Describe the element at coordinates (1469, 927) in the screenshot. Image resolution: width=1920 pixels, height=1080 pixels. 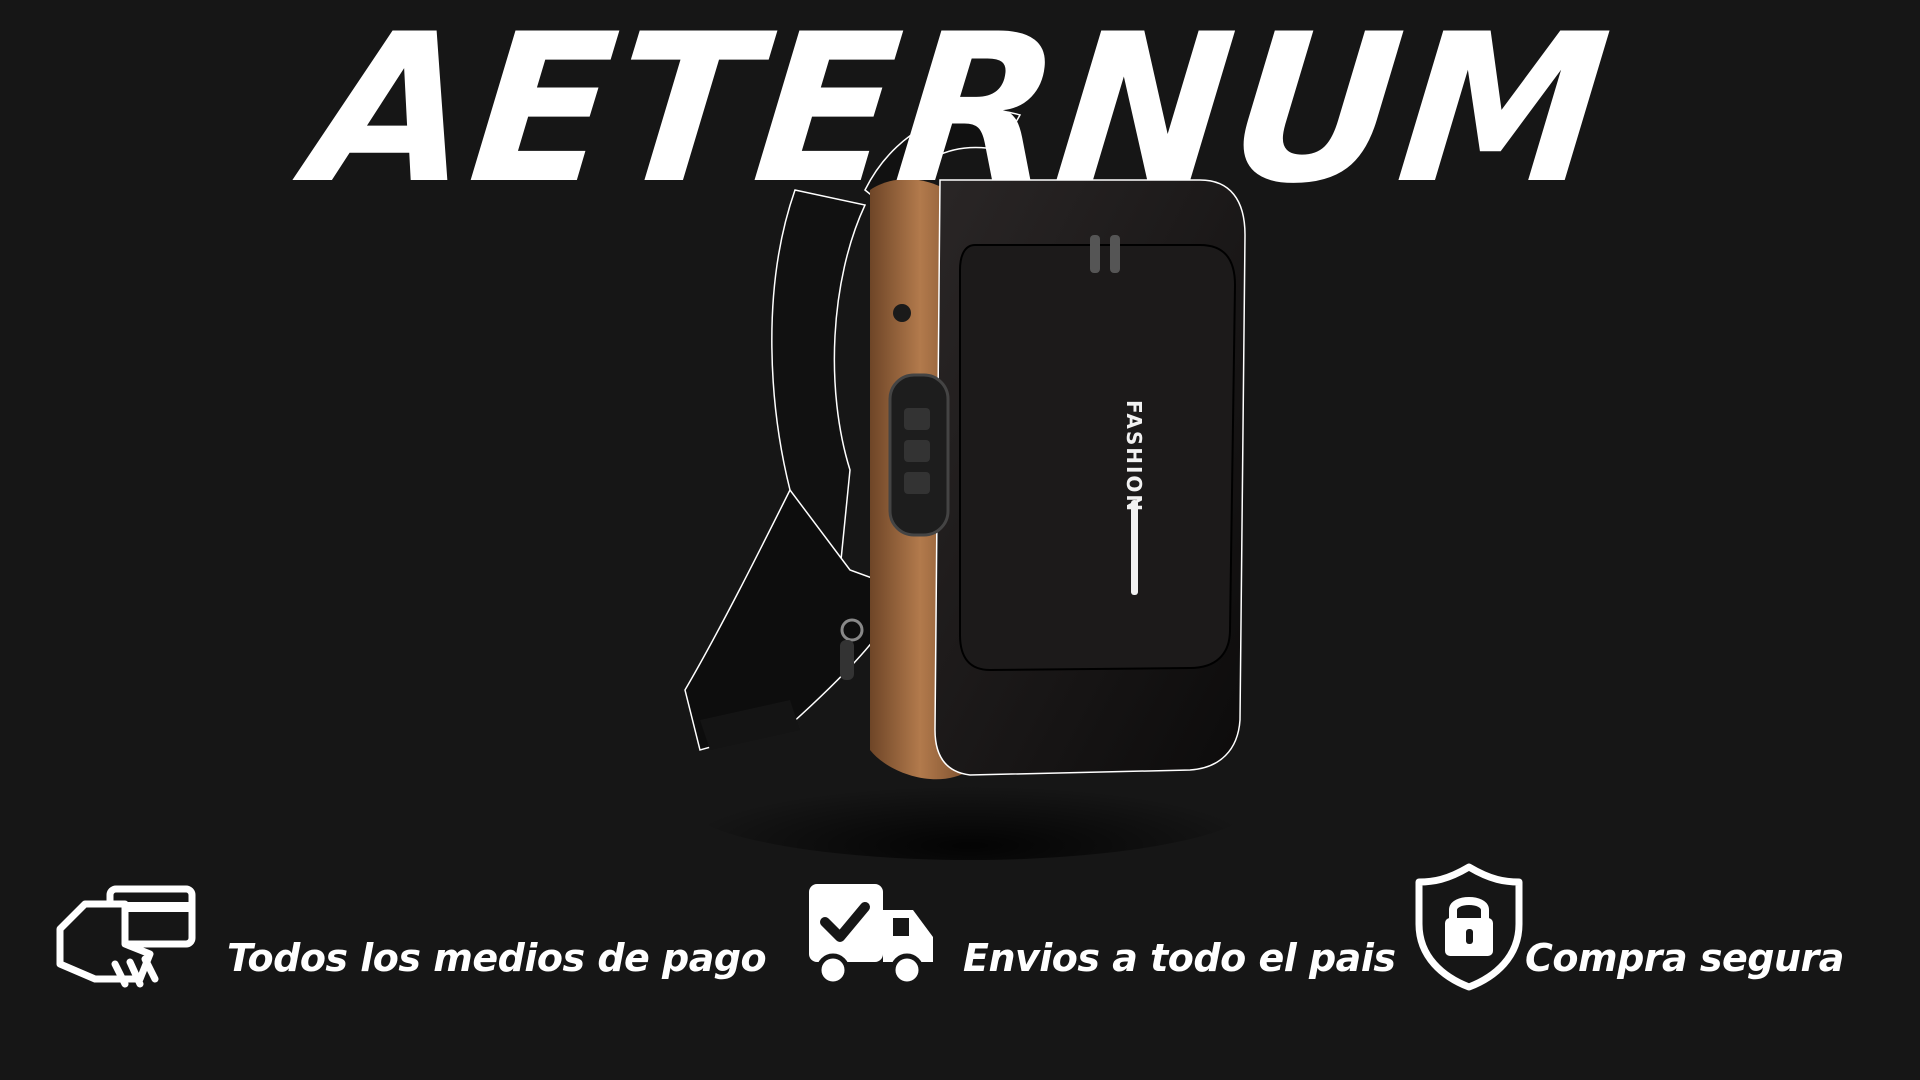
I see `secure-shield-lock-icon` at that location.